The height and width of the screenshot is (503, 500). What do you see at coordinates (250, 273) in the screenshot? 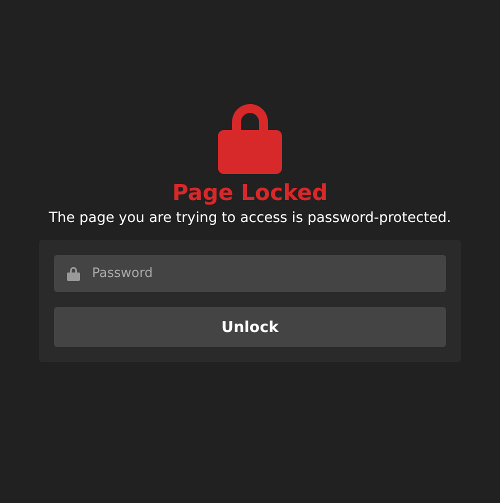
I see `password-field: Password` at bounding box center [250, 273].